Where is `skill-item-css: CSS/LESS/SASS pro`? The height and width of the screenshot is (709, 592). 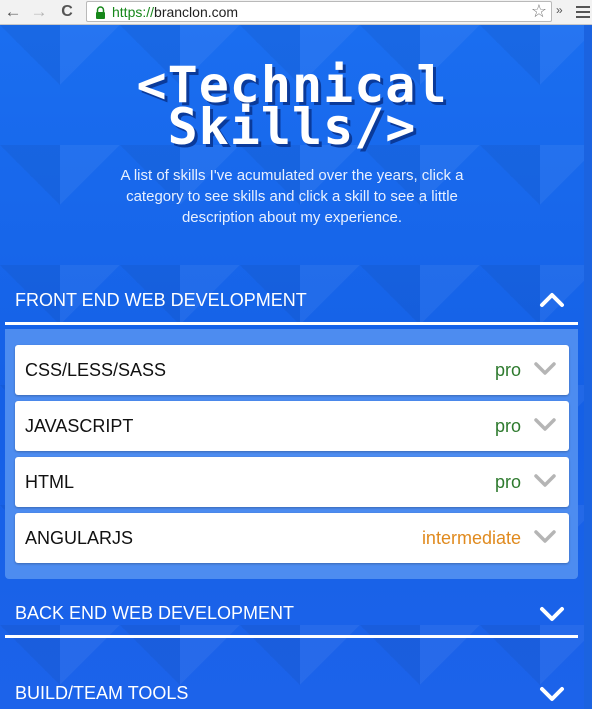 skill-item-css: CSS/LESS/SASS pro is located at coordinates (292, 370).